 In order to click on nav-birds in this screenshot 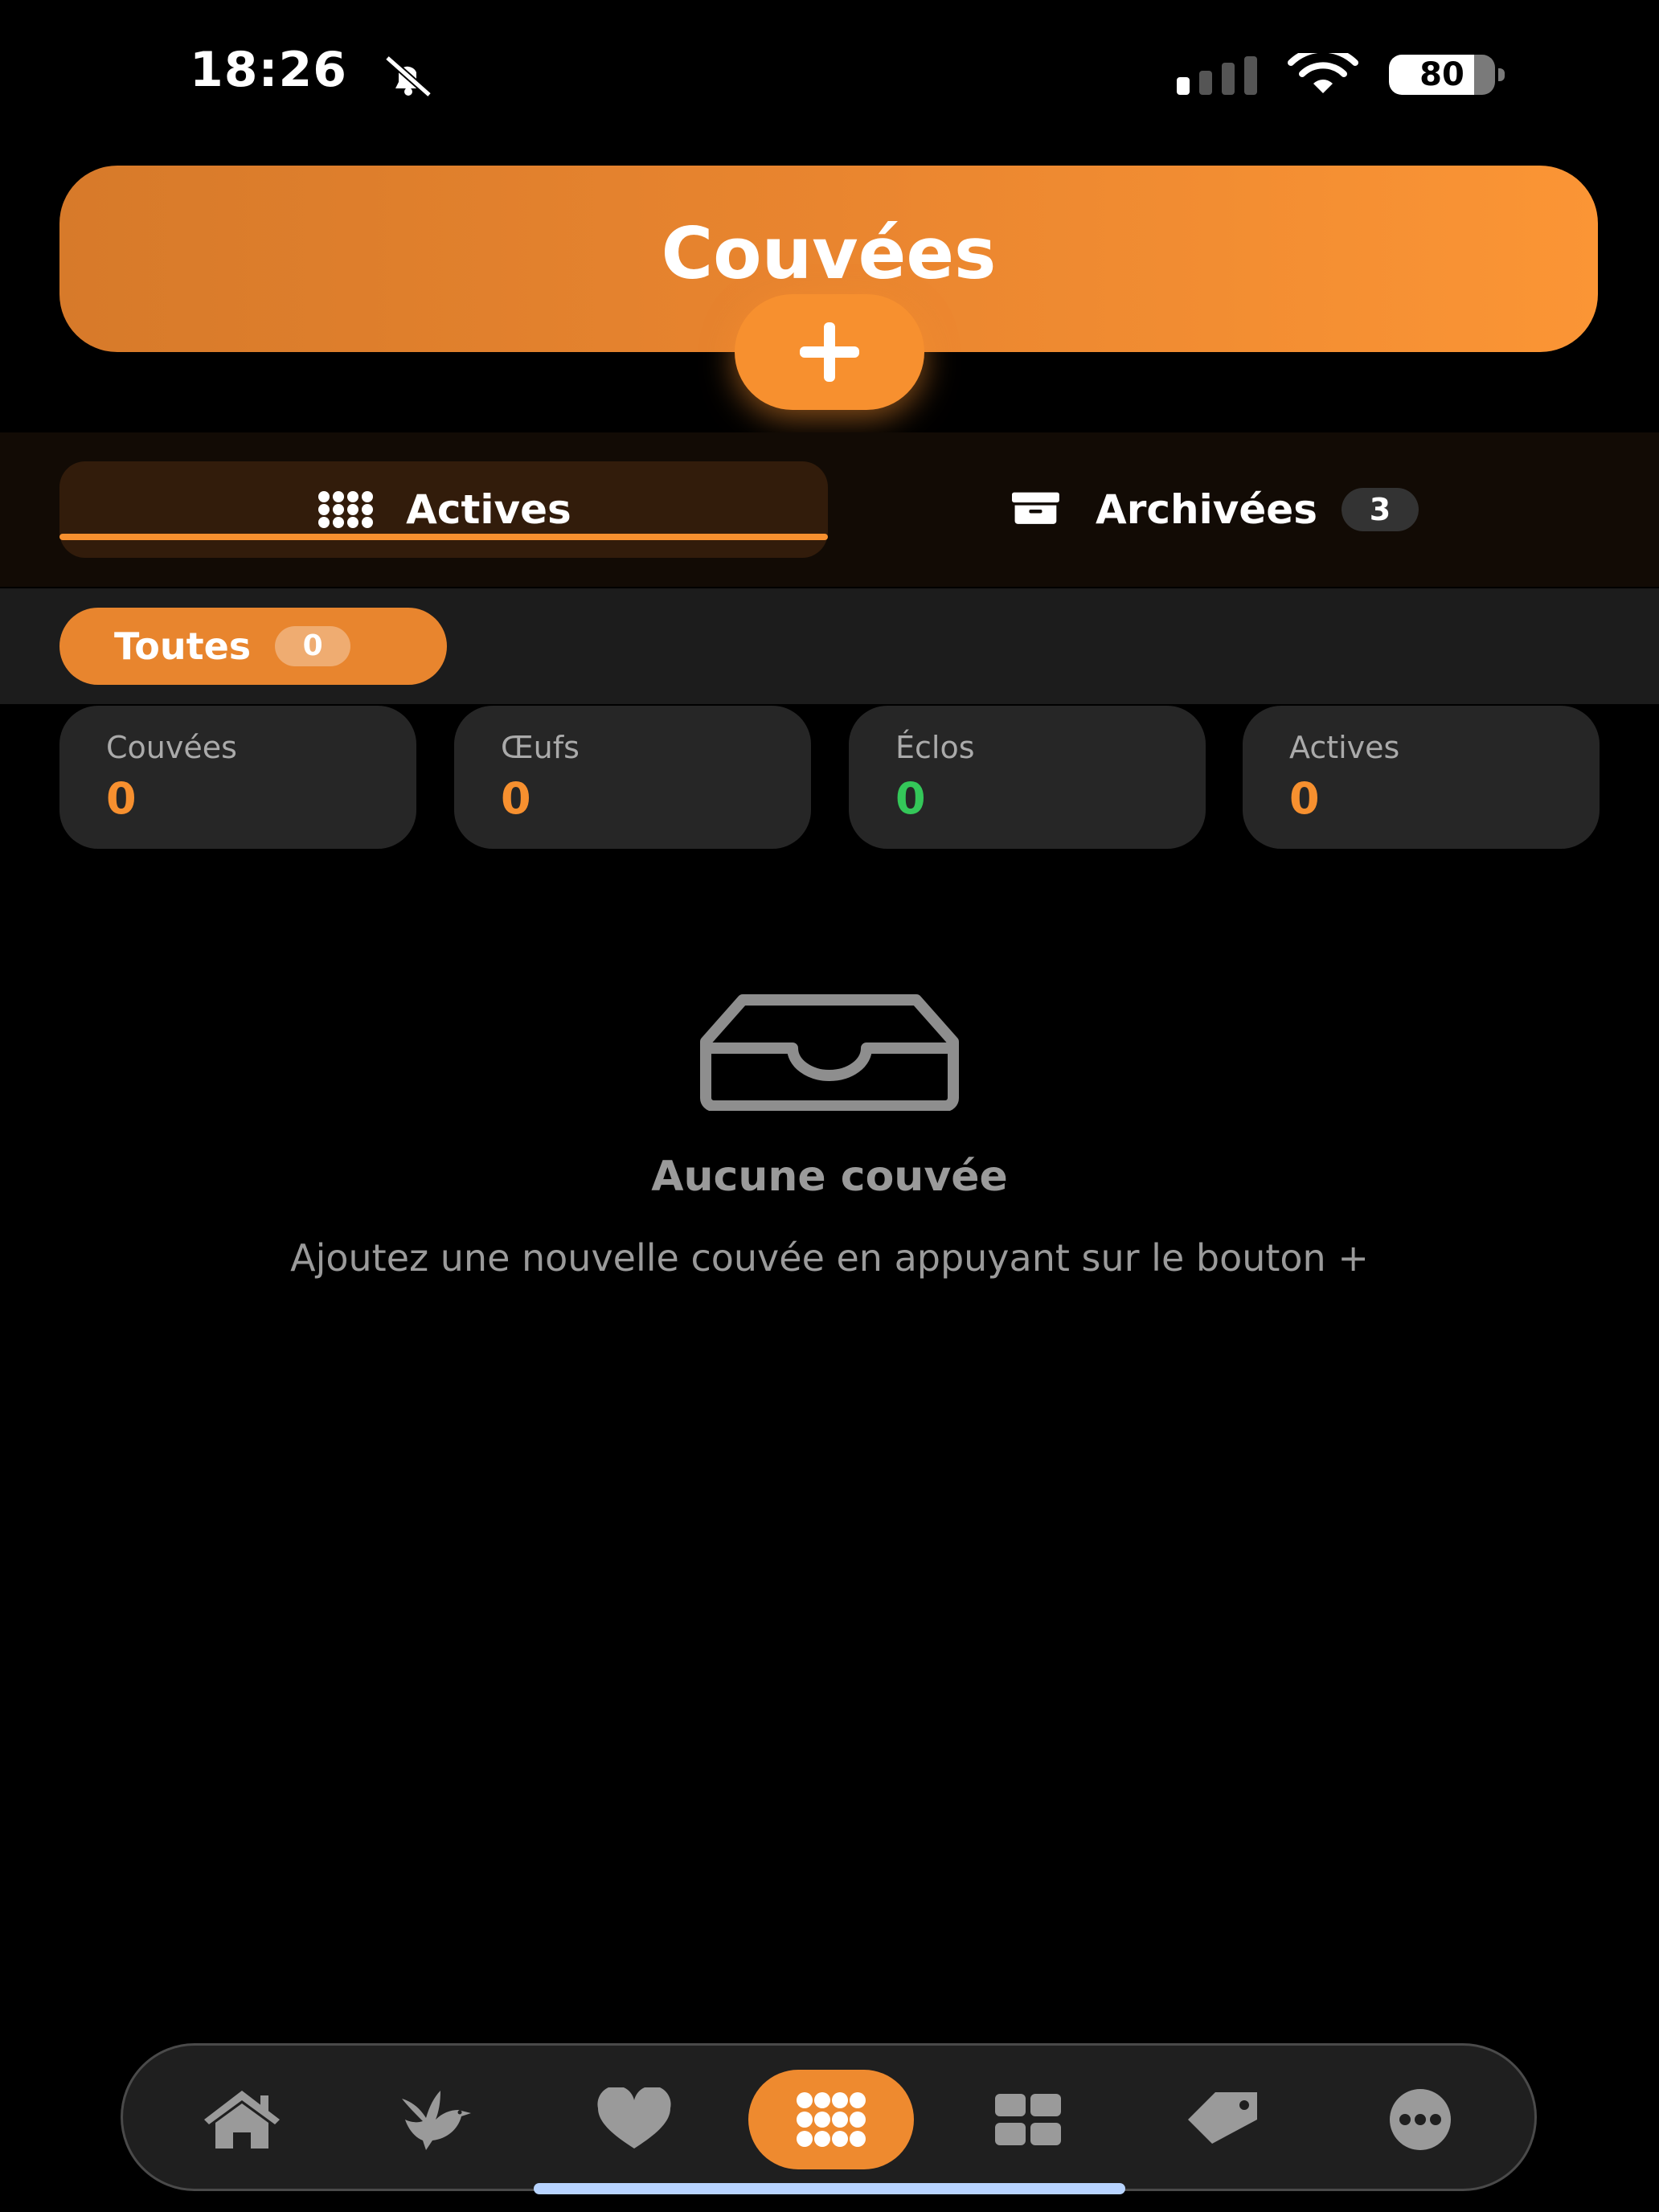, I will do `click(438, 2119)`.